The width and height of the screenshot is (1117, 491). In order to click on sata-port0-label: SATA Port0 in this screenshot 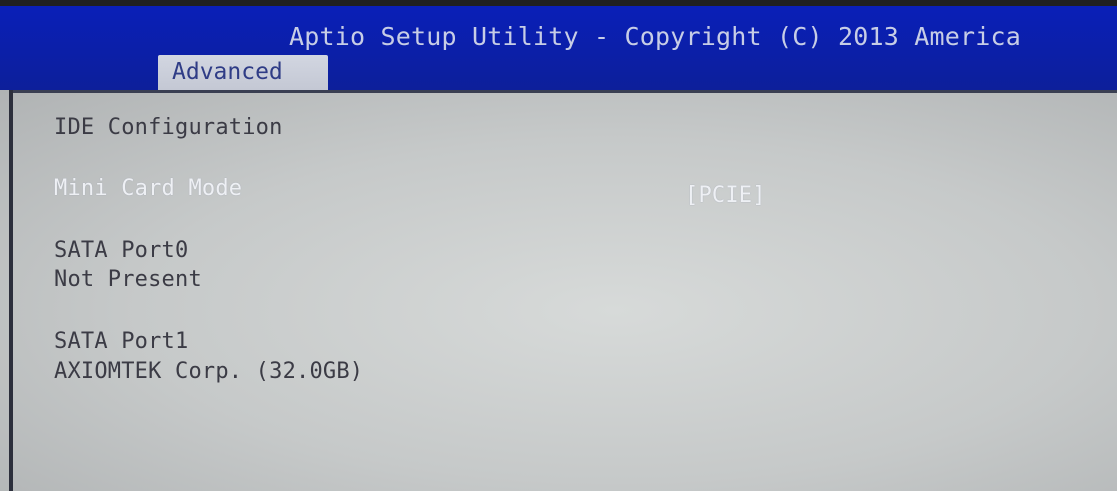, I will do `click(121, 250)`.